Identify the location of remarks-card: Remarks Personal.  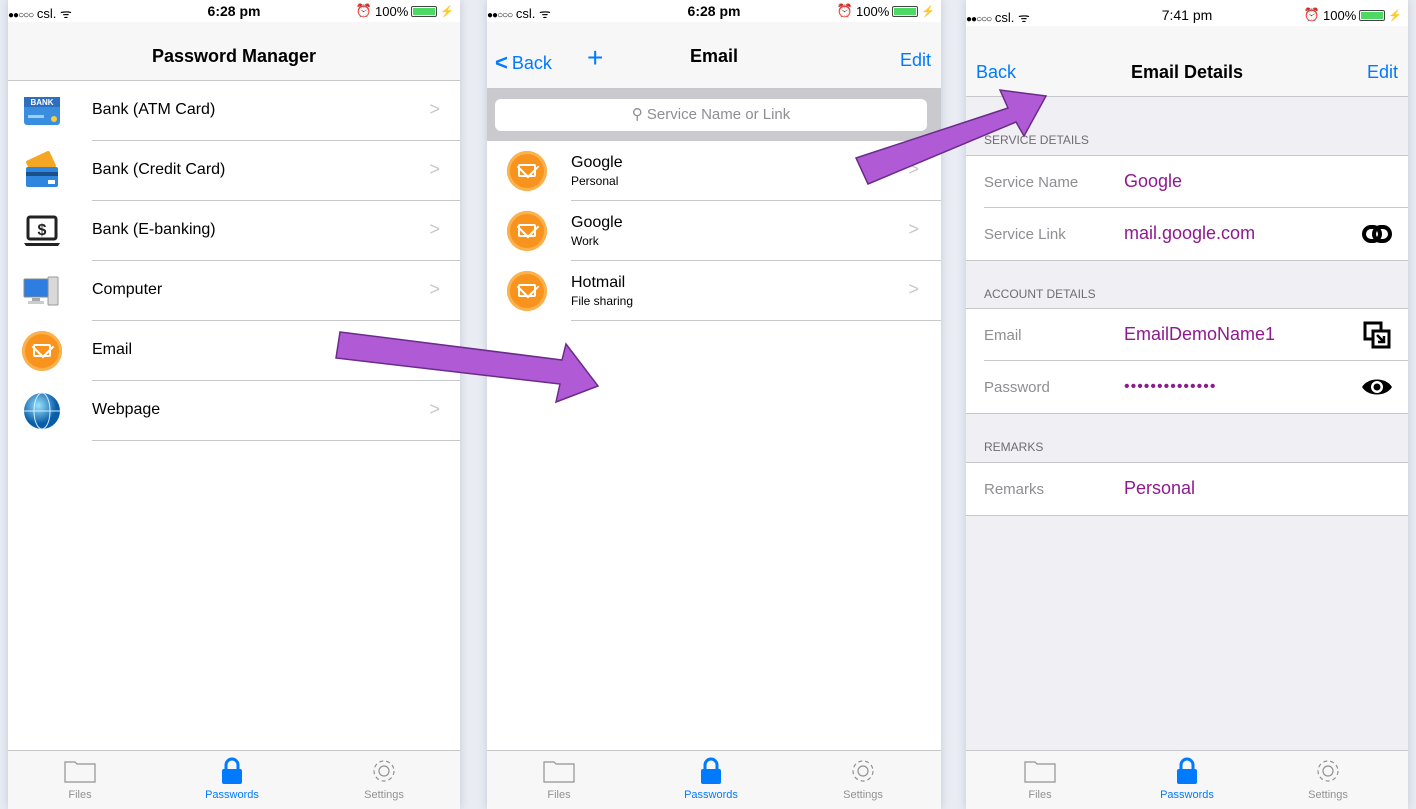
(1187, 489).